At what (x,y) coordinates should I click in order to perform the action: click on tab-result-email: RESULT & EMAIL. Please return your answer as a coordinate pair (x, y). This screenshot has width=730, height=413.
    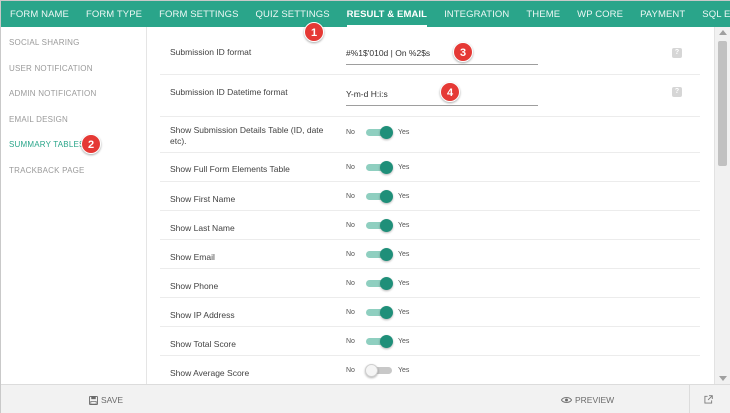
    Looking at the image, I should click on (387, 14).